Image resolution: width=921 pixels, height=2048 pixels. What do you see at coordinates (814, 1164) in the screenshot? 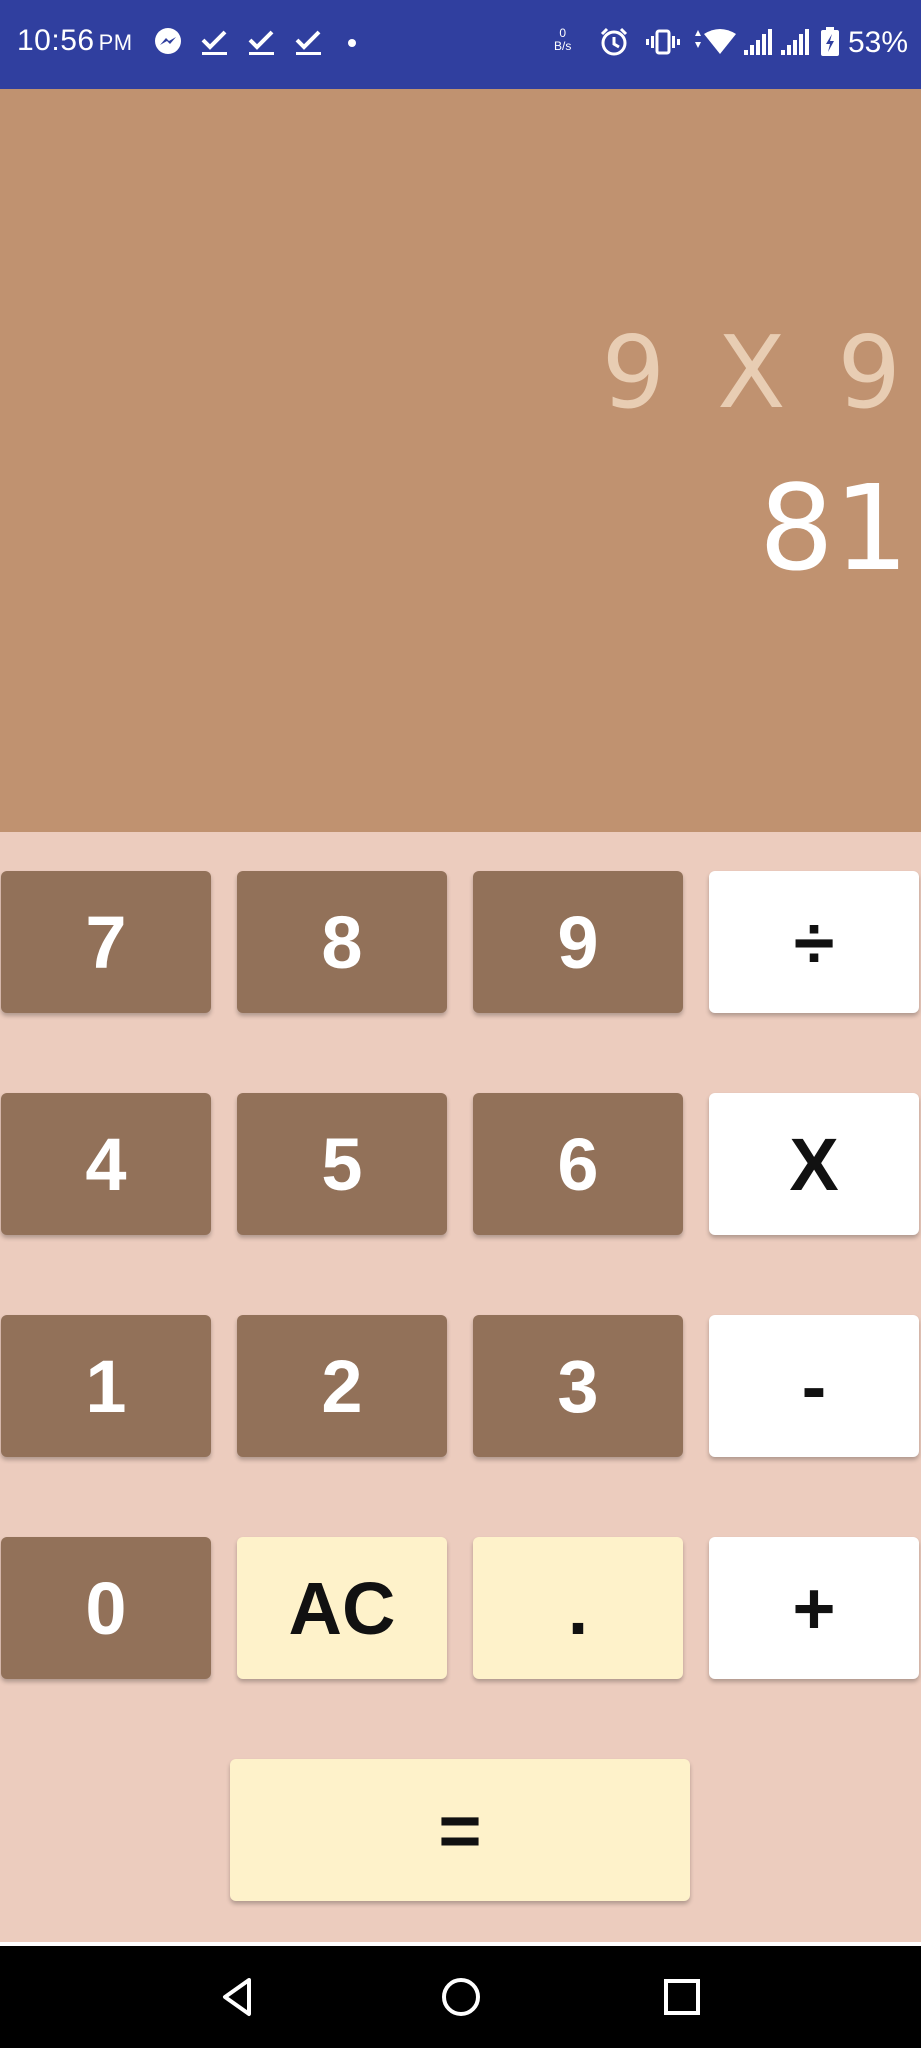
I see `key-multiply: X` at bounding box center [814, 1164].